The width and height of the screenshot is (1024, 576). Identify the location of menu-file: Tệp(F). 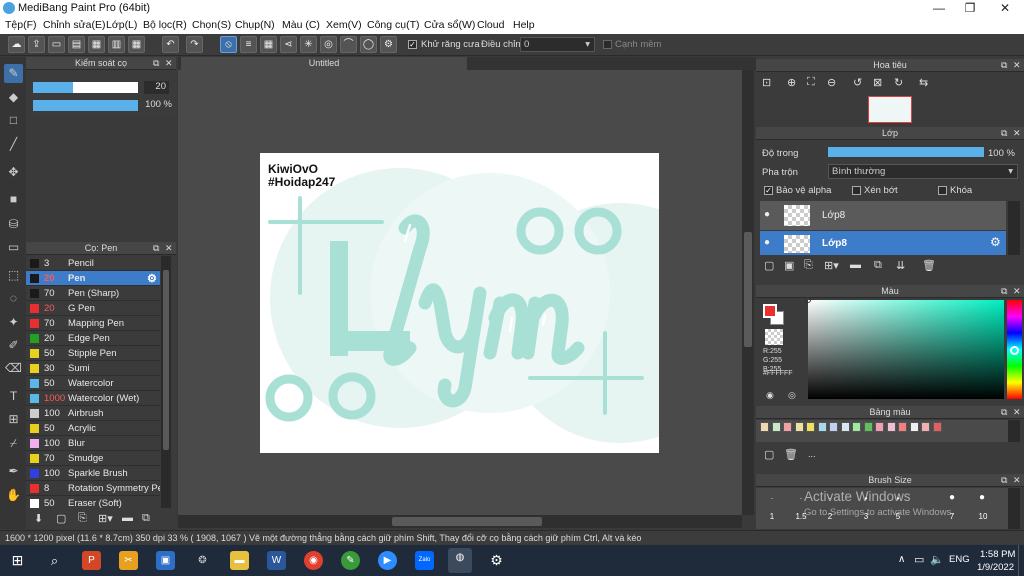
(21, 25).